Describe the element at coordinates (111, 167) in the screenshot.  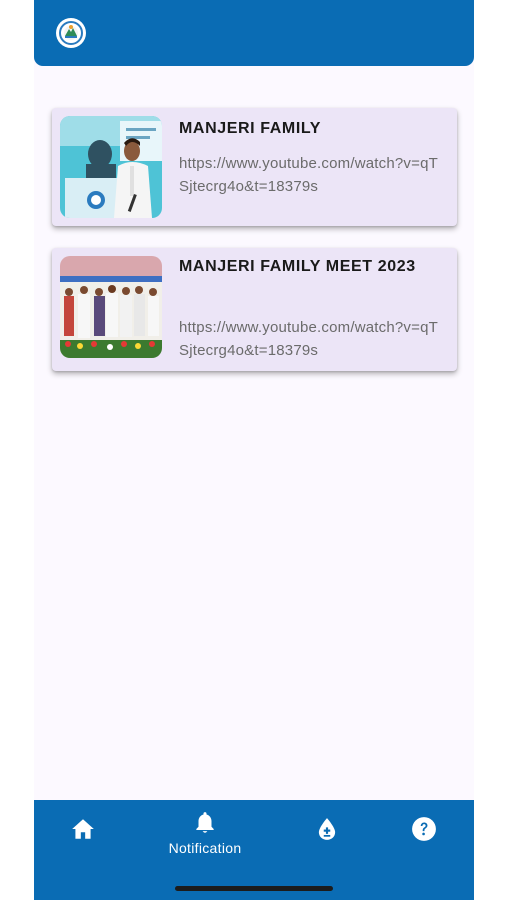
I see `speaker-at-podium-thumbnail` at that location.